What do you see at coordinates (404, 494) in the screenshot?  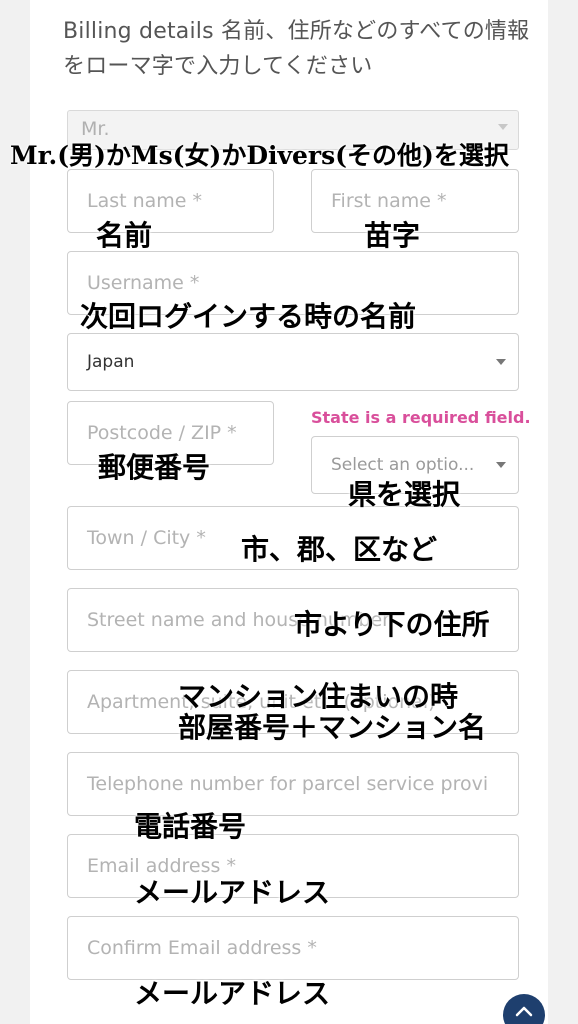 I see `state-annotation: 県を選択` at bounding box center [404, 494].